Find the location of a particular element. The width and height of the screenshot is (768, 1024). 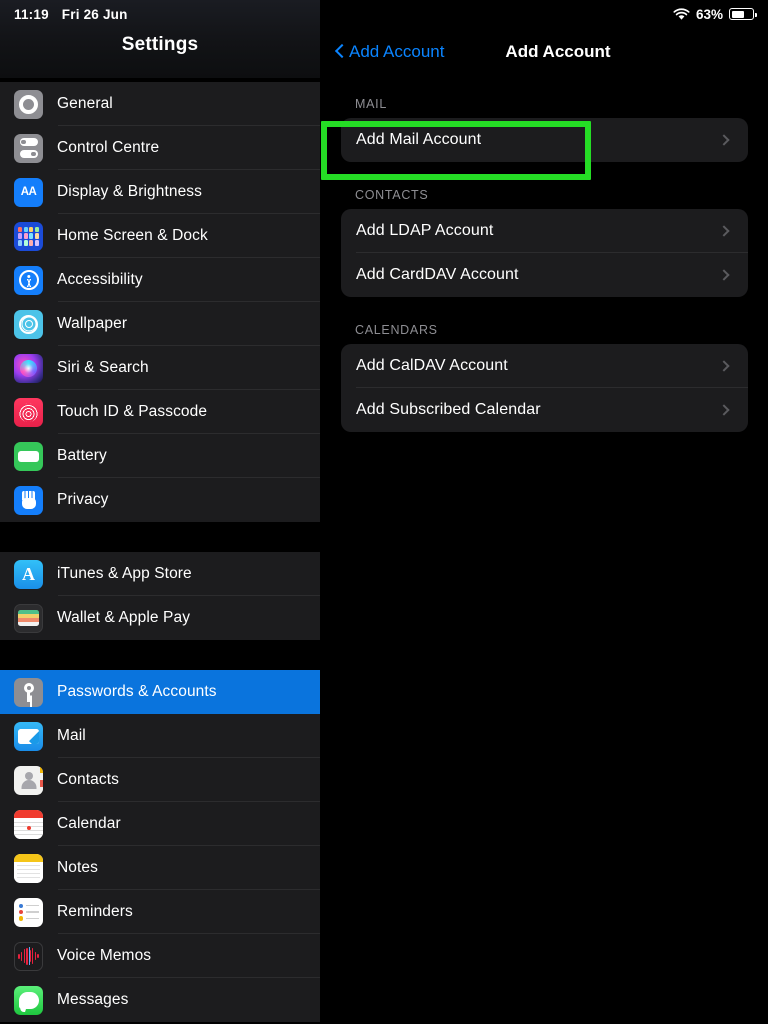

wallpaper-icon is located at coordinates (28, 324).